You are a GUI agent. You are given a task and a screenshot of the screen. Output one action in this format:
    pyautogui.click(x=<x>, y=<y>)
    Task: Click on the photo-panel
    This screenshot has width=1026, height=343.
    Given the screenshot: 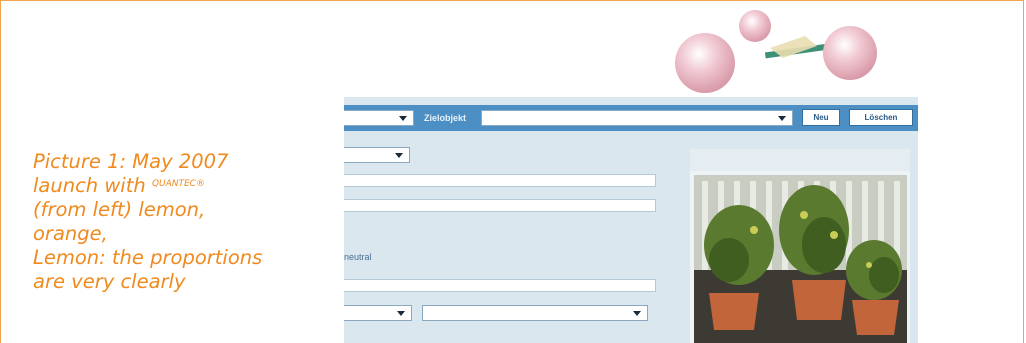 What is the action you would take?
    pyautogui.click(x=800, y=246)
    